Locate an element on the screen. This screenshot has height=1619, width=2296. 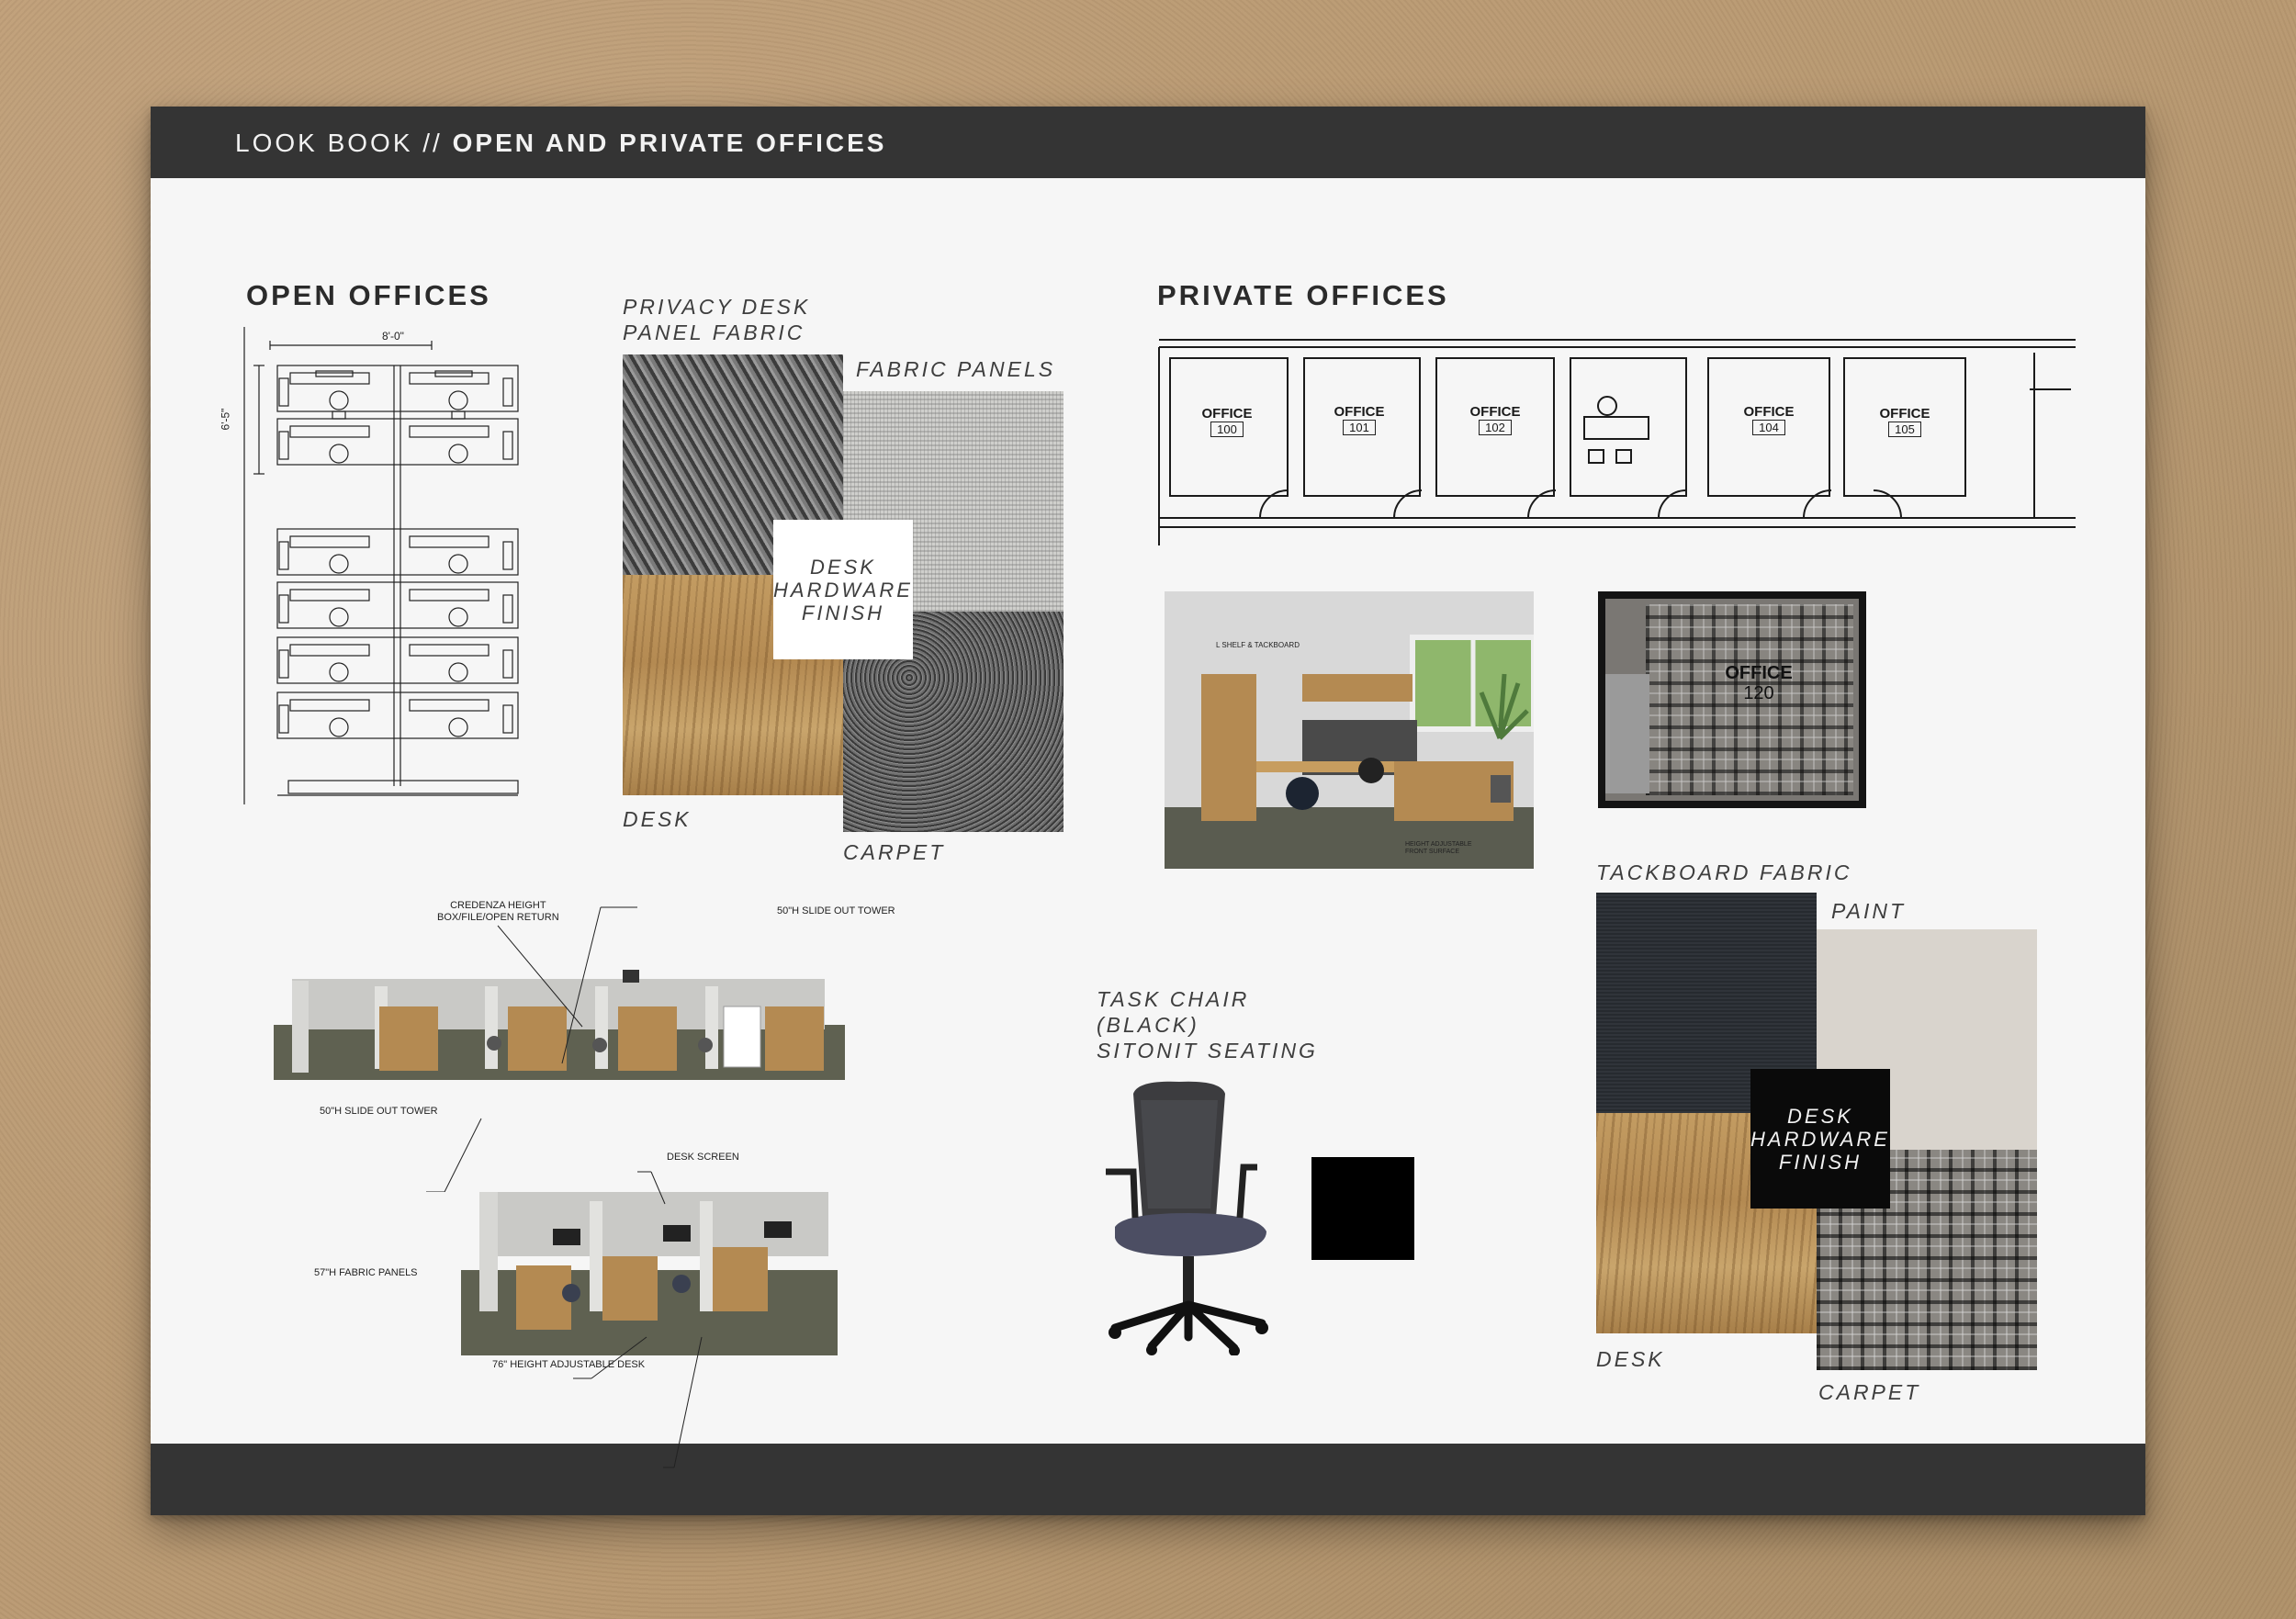
office-120-door-area is located at coordinates (1627, 733).